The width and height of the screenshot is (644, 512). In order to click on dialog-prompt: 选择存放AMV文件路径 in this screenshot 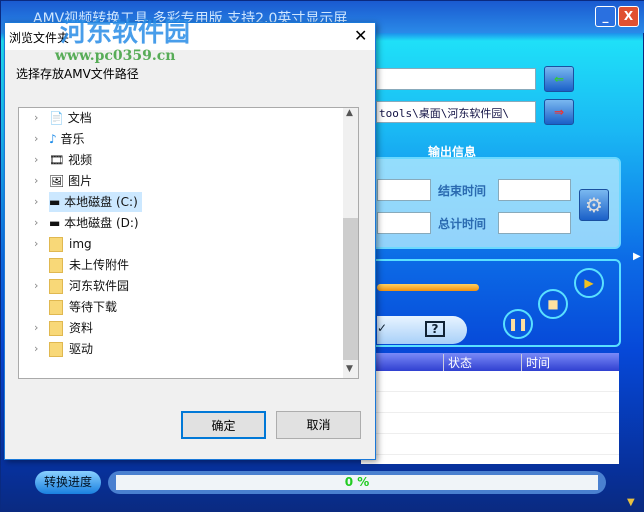, I will do `click(77, 74)`.